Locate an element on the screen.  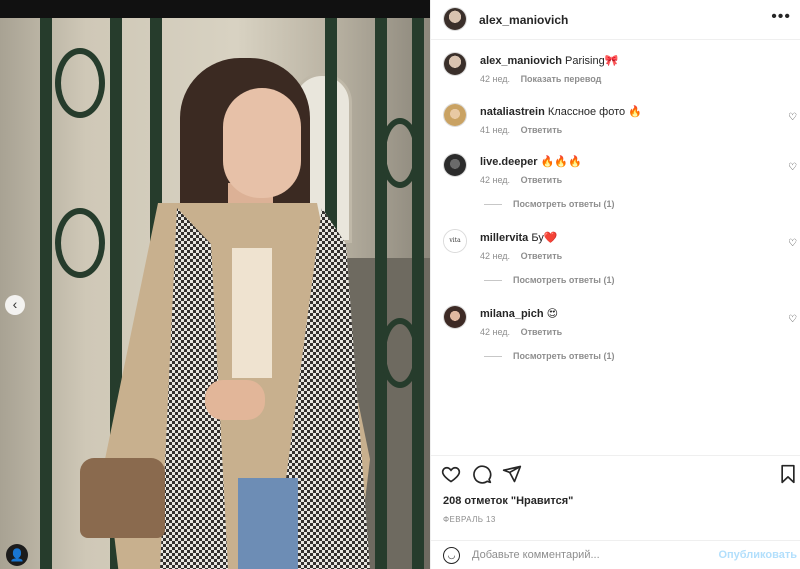
comment-body: 🔥🔥🔥 is located at coordinates (561, 162).